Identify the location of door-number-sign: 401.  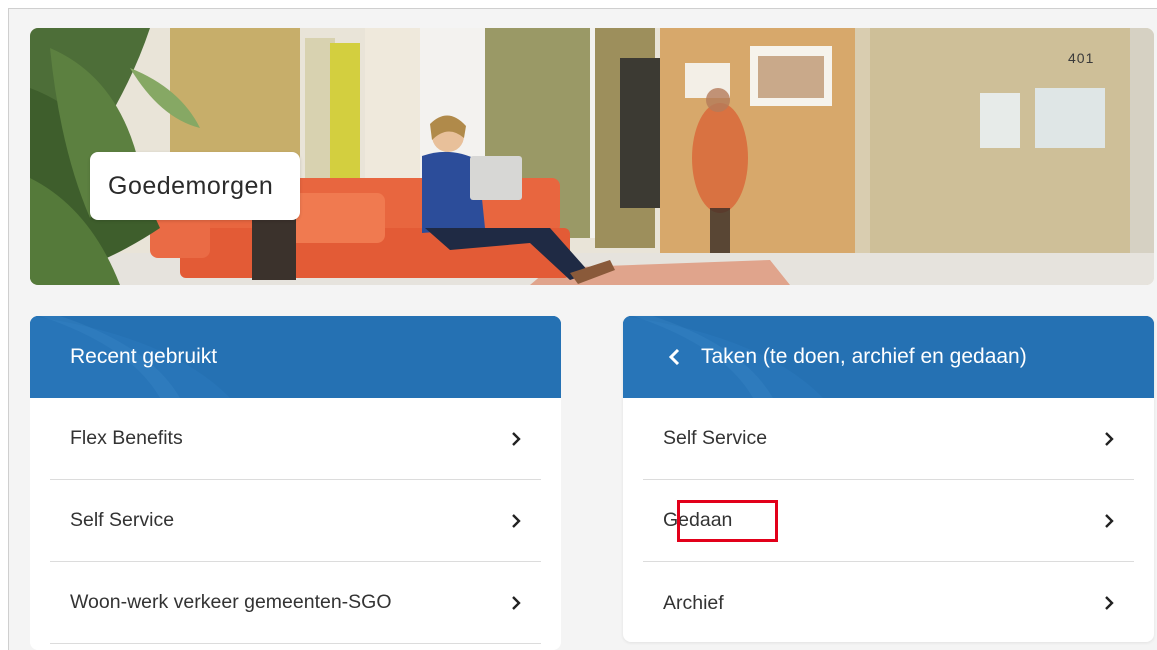
(1081, 58).